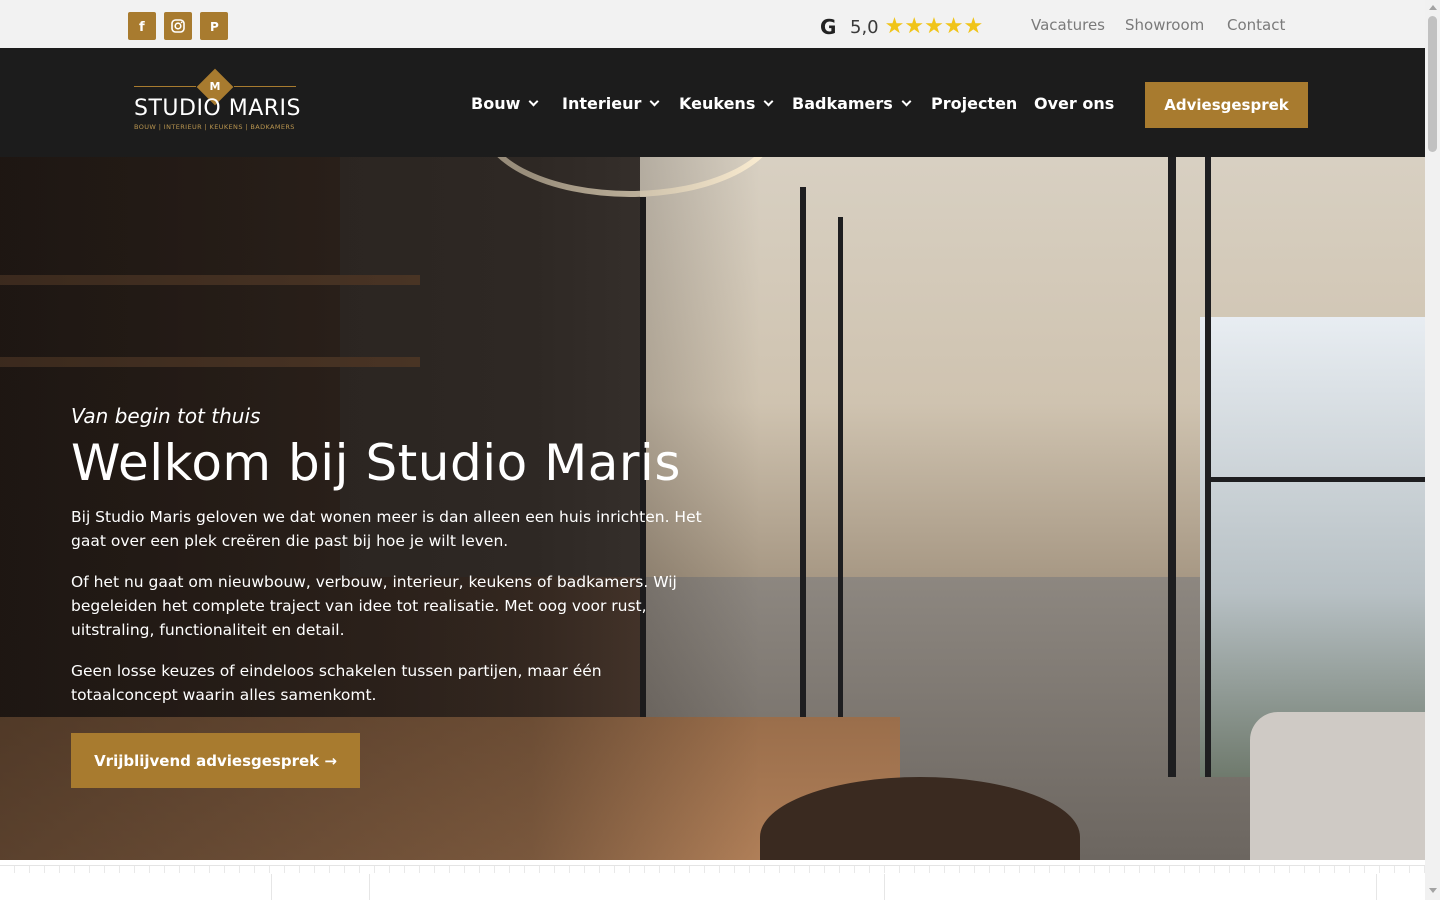  I want to click on pinterest-button: P, so click(214, 26).